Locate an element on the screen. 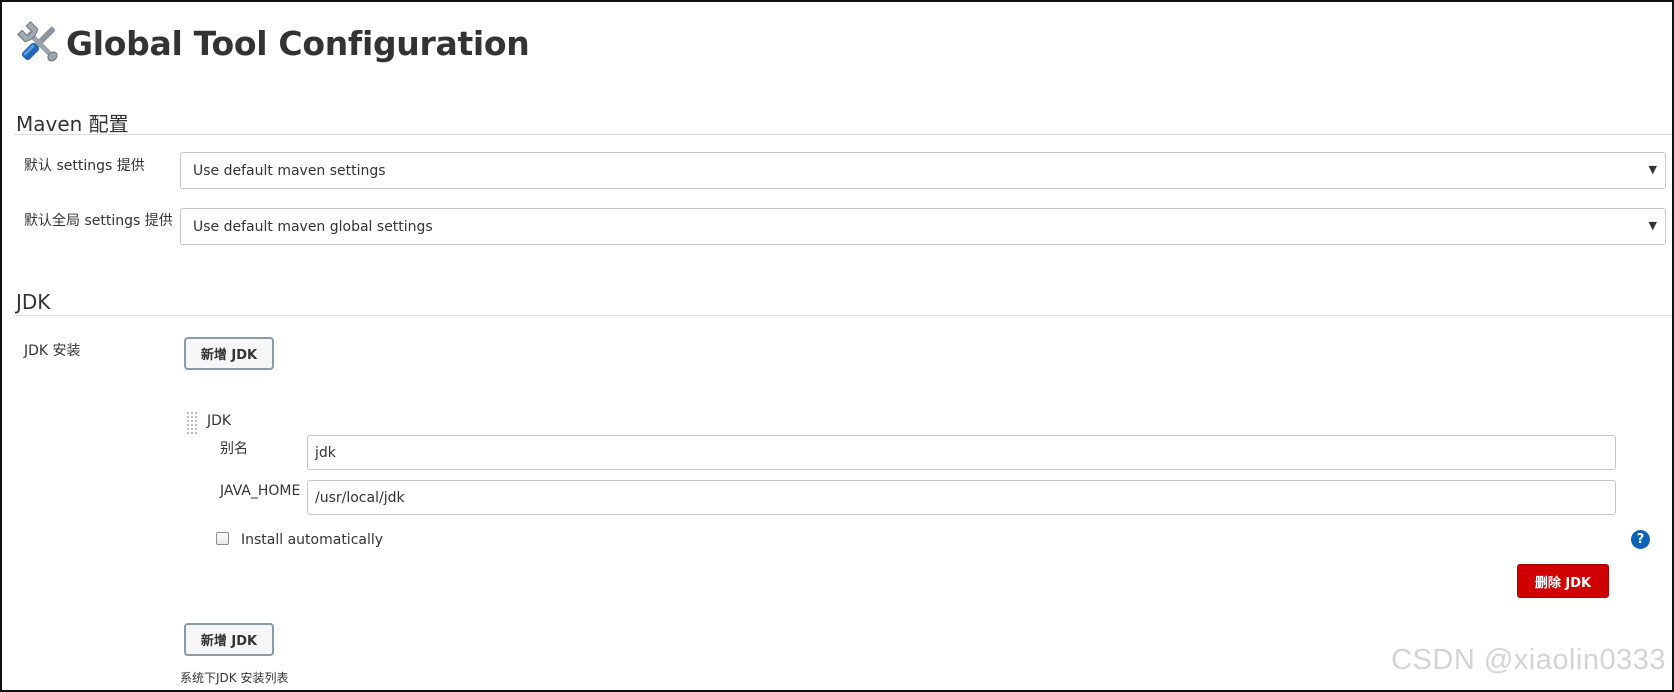 Image resolution: width=1674 pixels, height=692 pixels. add-jdk-button-top: 新增 JDK is located at coordinates (229, 353).